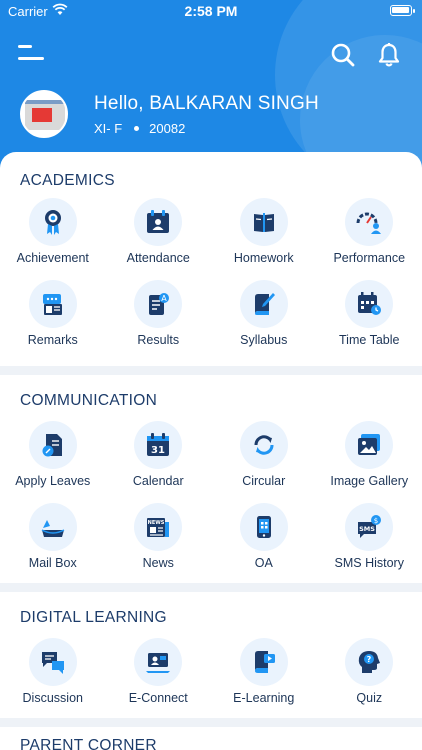  I want to click on tile-label: Image Gallery, so click(369, 481).